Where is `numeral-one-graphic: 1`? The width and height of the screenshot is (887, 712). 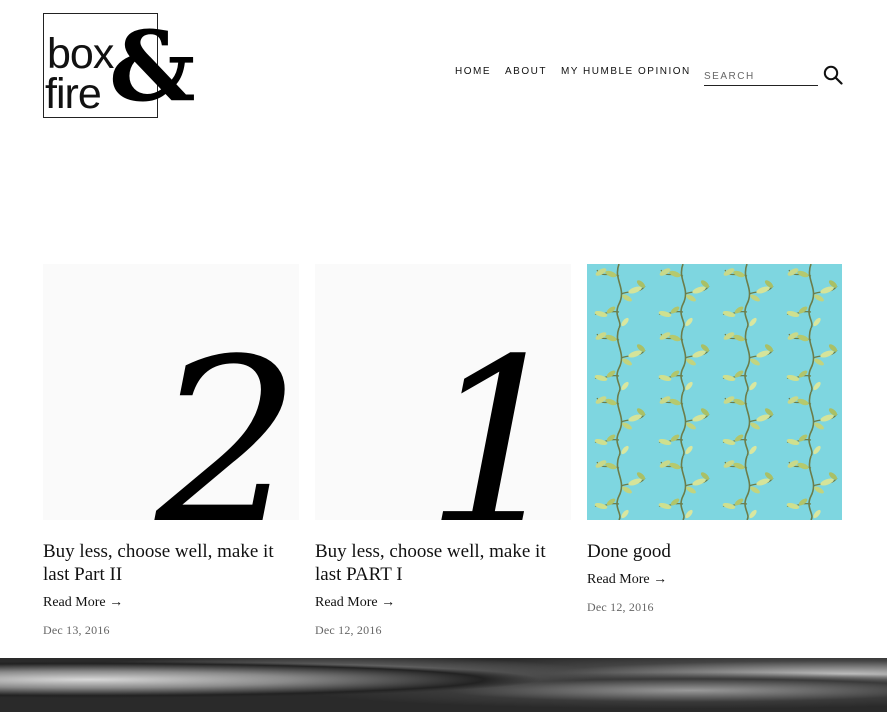
numeral-one-graphic: 1 is located at coordinates (497, 416).